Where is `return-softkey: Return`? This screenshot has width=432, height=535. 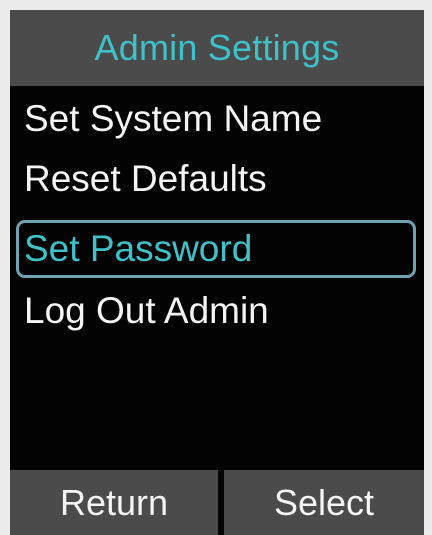 return-softkey: Return is located at coordinates (114, 502).